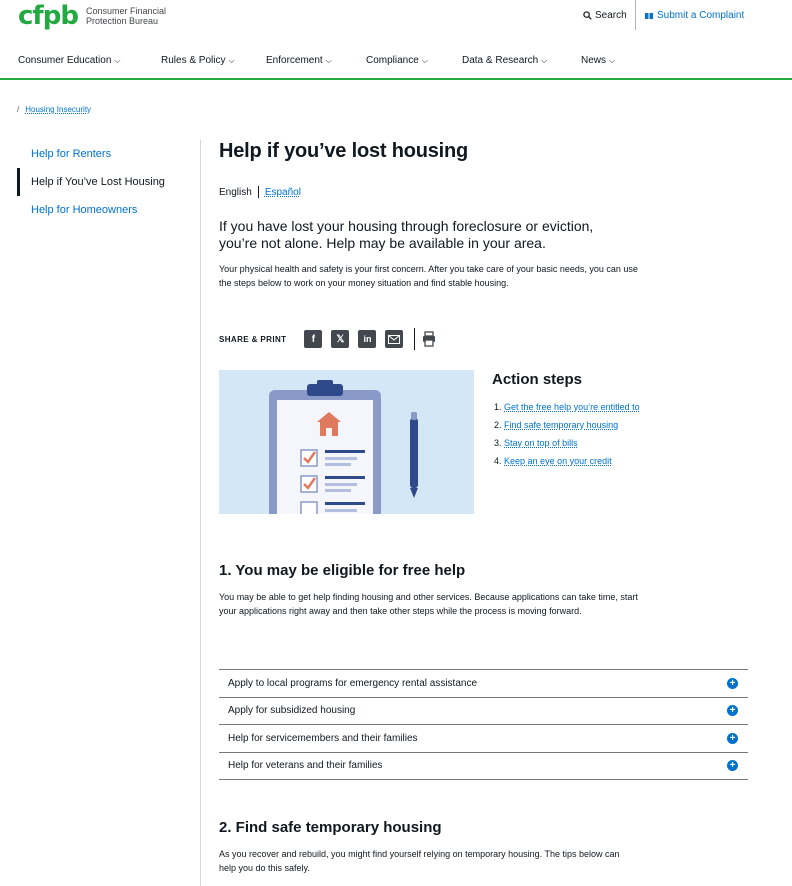  I want to click on action-step-item: 4. Keep an eye on your credit, so click(567, 461).